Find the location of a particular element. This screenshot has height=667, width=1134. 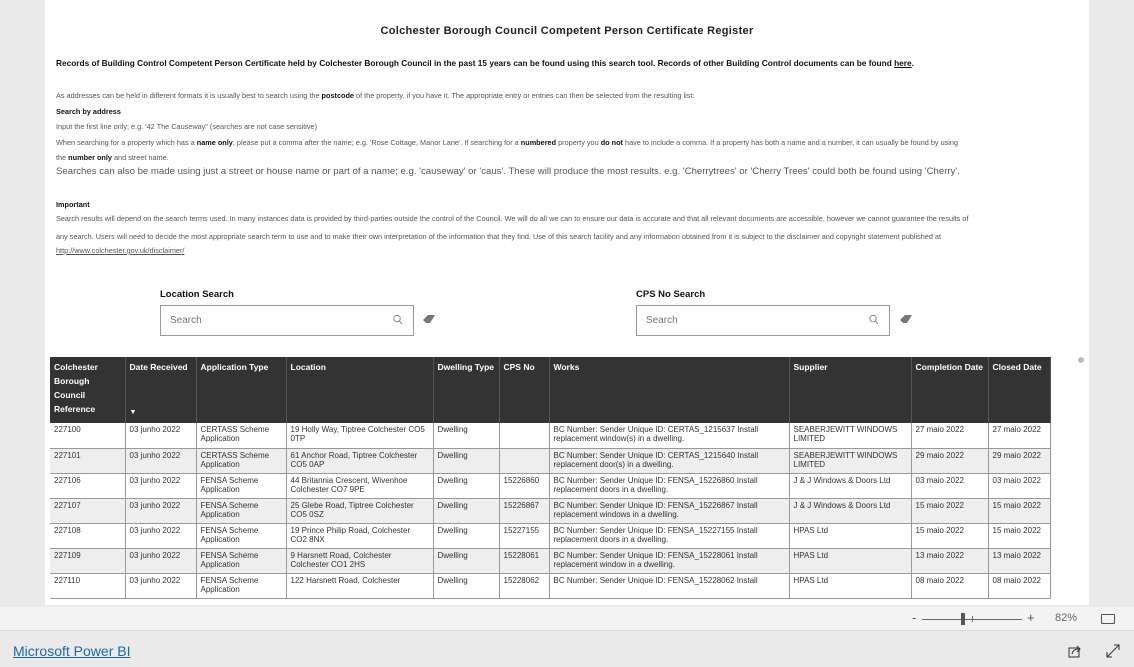

here-link: here is located at coordinates (903, 63).